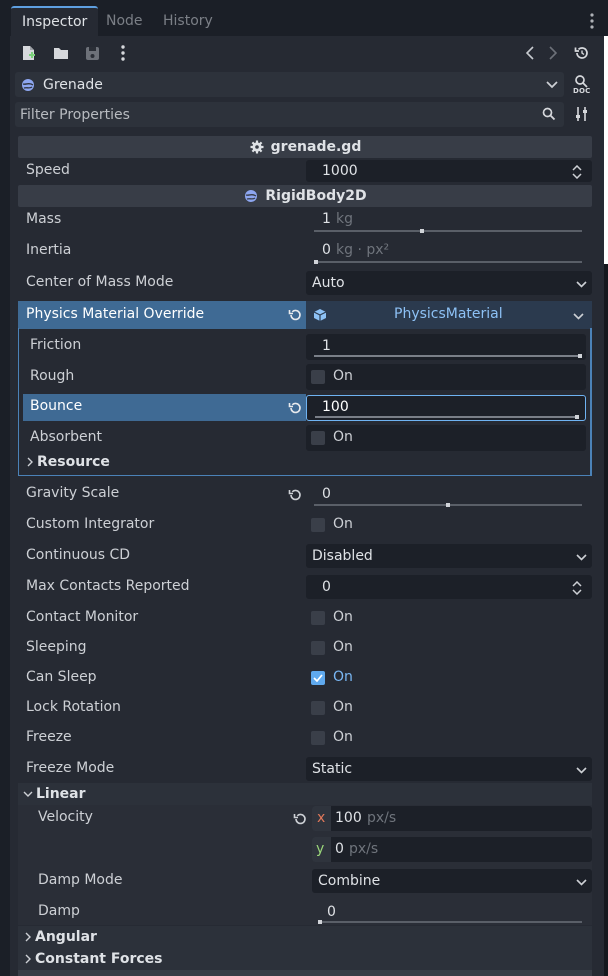 This screenshot has height=976, width=608. Describe the element at coordinates (123, 53) in the screenshot. I see `more-menu-icon` at that location.